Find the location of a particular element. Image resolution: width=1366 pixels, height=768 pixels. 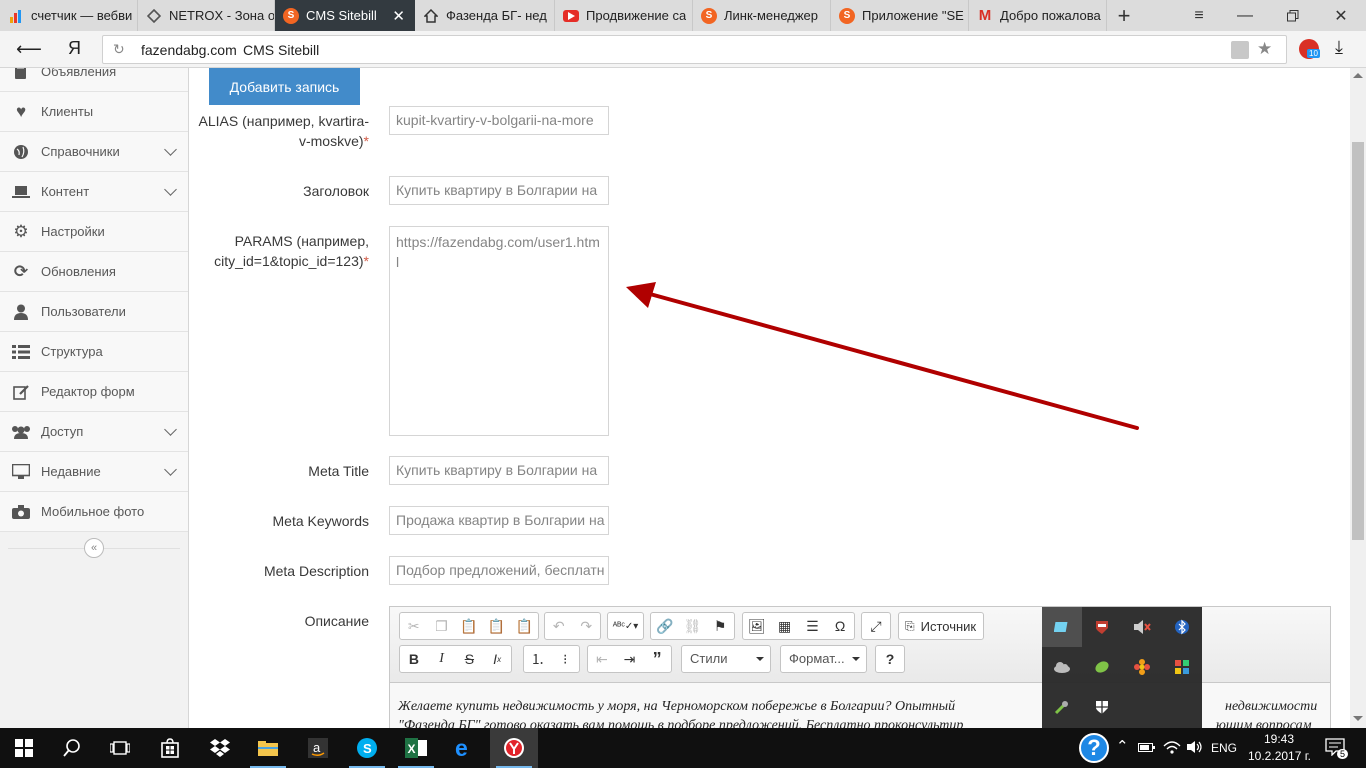

italic-icon: I is located at coordinates (442, 659).